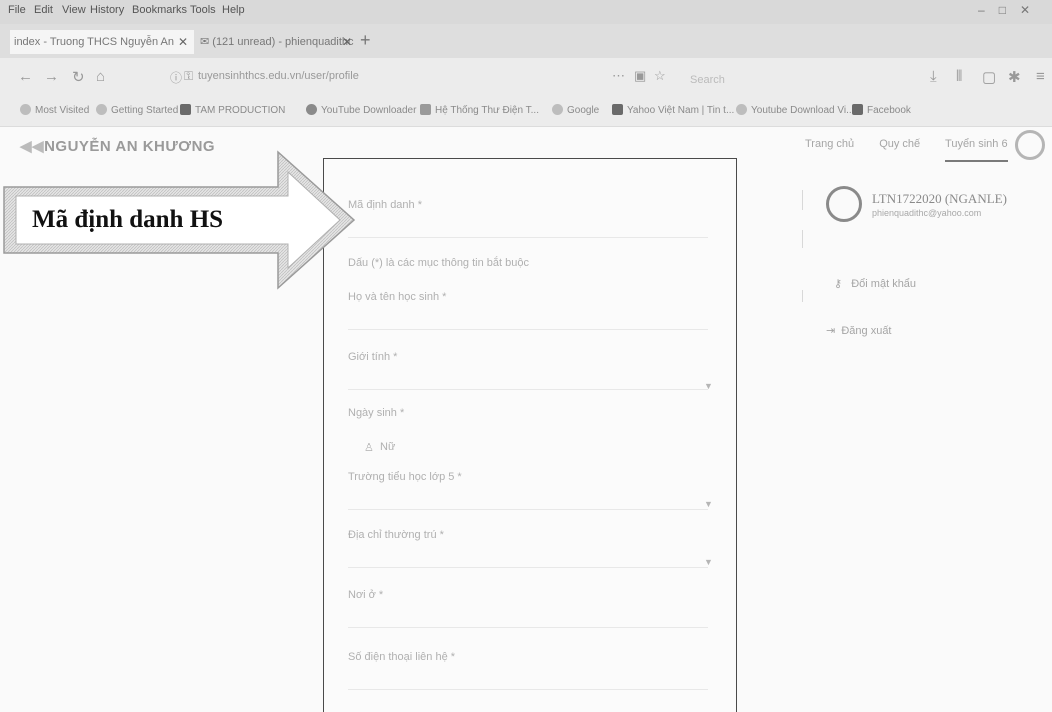 This screenshot has width=1052, height=712. Describe the element at coordinates (128, 219) in the screenshot. I see `callout-text: Mã định danh HS` at that location.